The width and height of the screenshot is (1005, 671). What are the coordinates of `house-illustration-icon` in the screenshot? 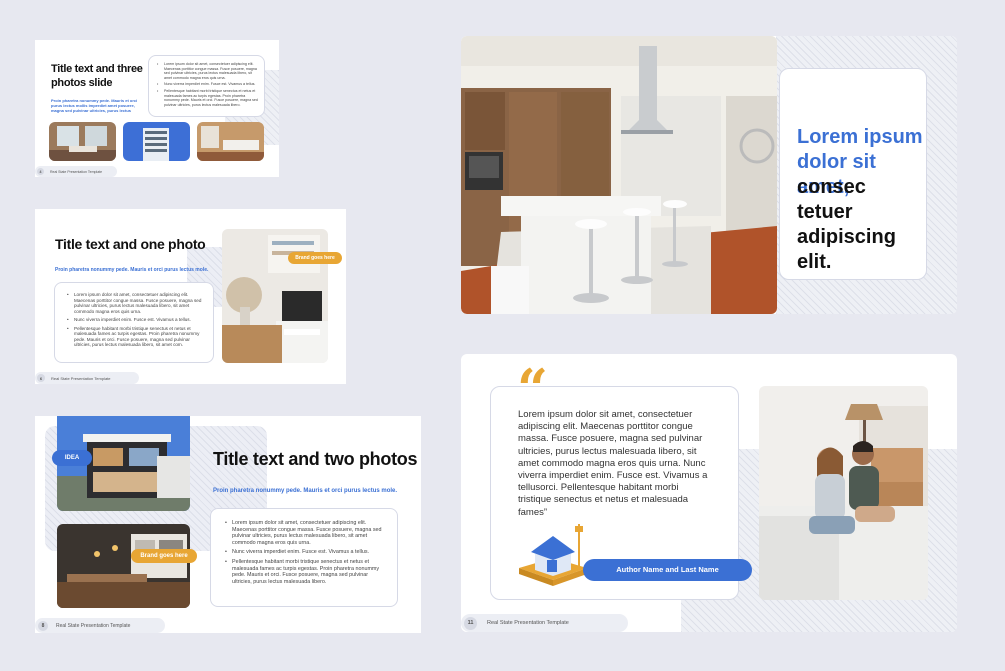 It's located at (553, 555).